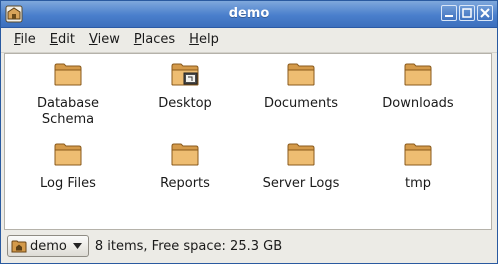  Describe the element at coordinates (108, 39) in the screenshot. I see `menu-label: iew` at that location.